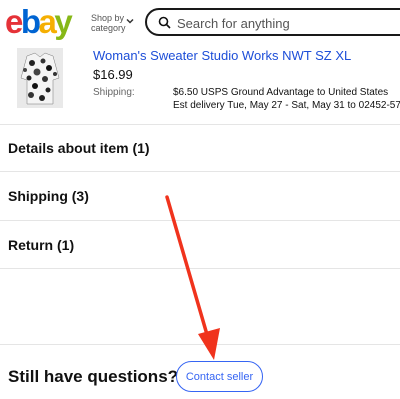 The image size is (400, 399). What do you see at coordinates (79, 148) in the screenshot?
I see `section-details-about-item: Details about item (1)` at bounding box center [79, 148].